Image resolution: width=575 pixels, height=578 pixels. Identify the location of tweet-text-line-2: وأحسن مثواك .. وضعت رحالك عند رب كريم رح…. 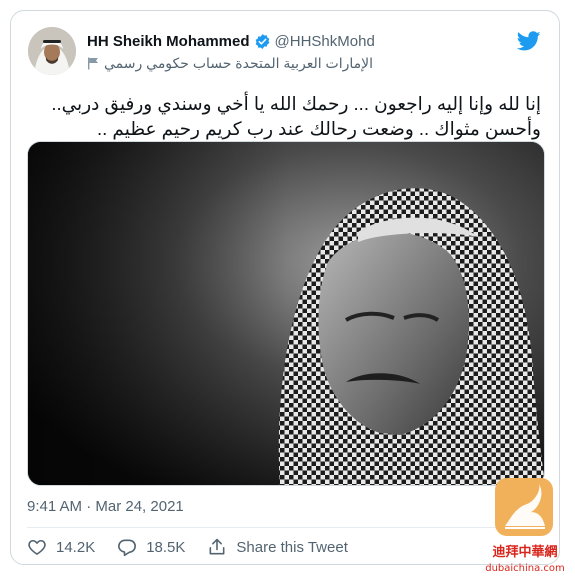
(319, 128).